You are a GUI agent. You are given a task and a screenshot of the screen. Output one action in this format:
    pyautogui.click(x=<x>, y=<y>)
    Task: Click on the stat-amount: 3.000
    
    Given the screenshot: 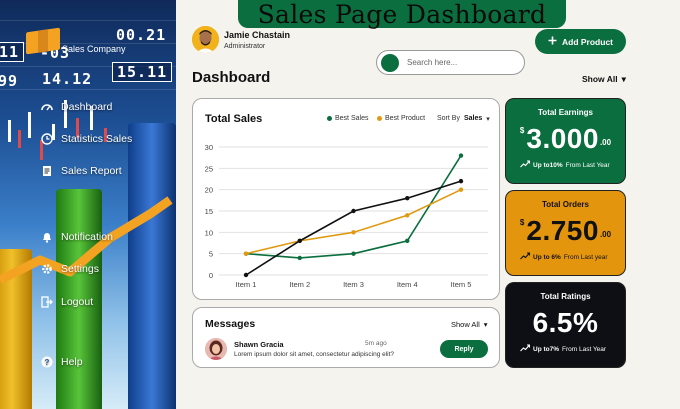 What is the action you would take?
    pyautogui.click(x=562, y=138)
    